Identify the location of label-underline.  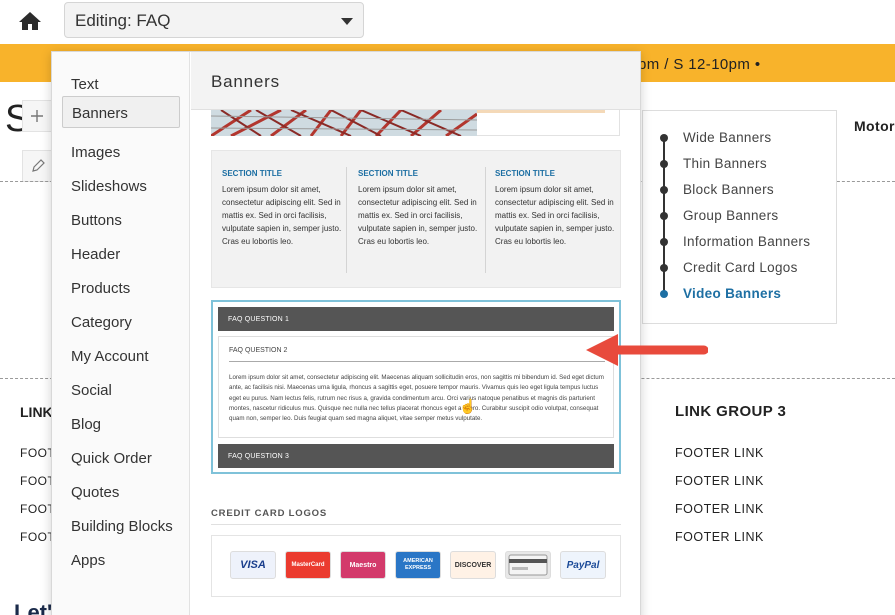
(416, 524).